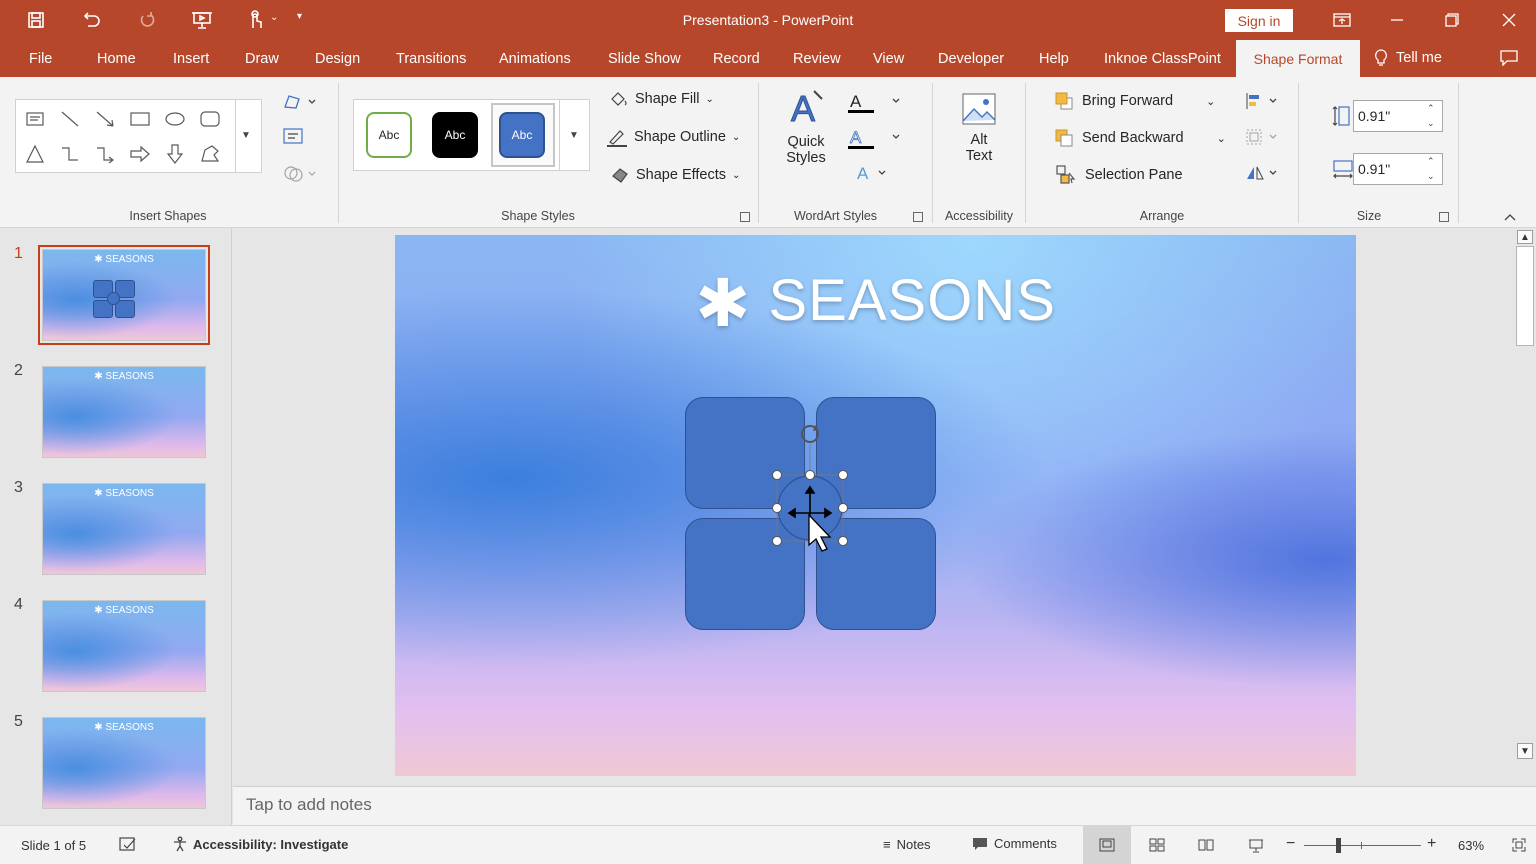 Image resolution: width=1536 pixels, height=864 pixels. What do you see at coordinates (124, 646) in the screenshot?
I see `slide-thumbnail-4: ✱ SEASONS` at bounding box center [124, 646].